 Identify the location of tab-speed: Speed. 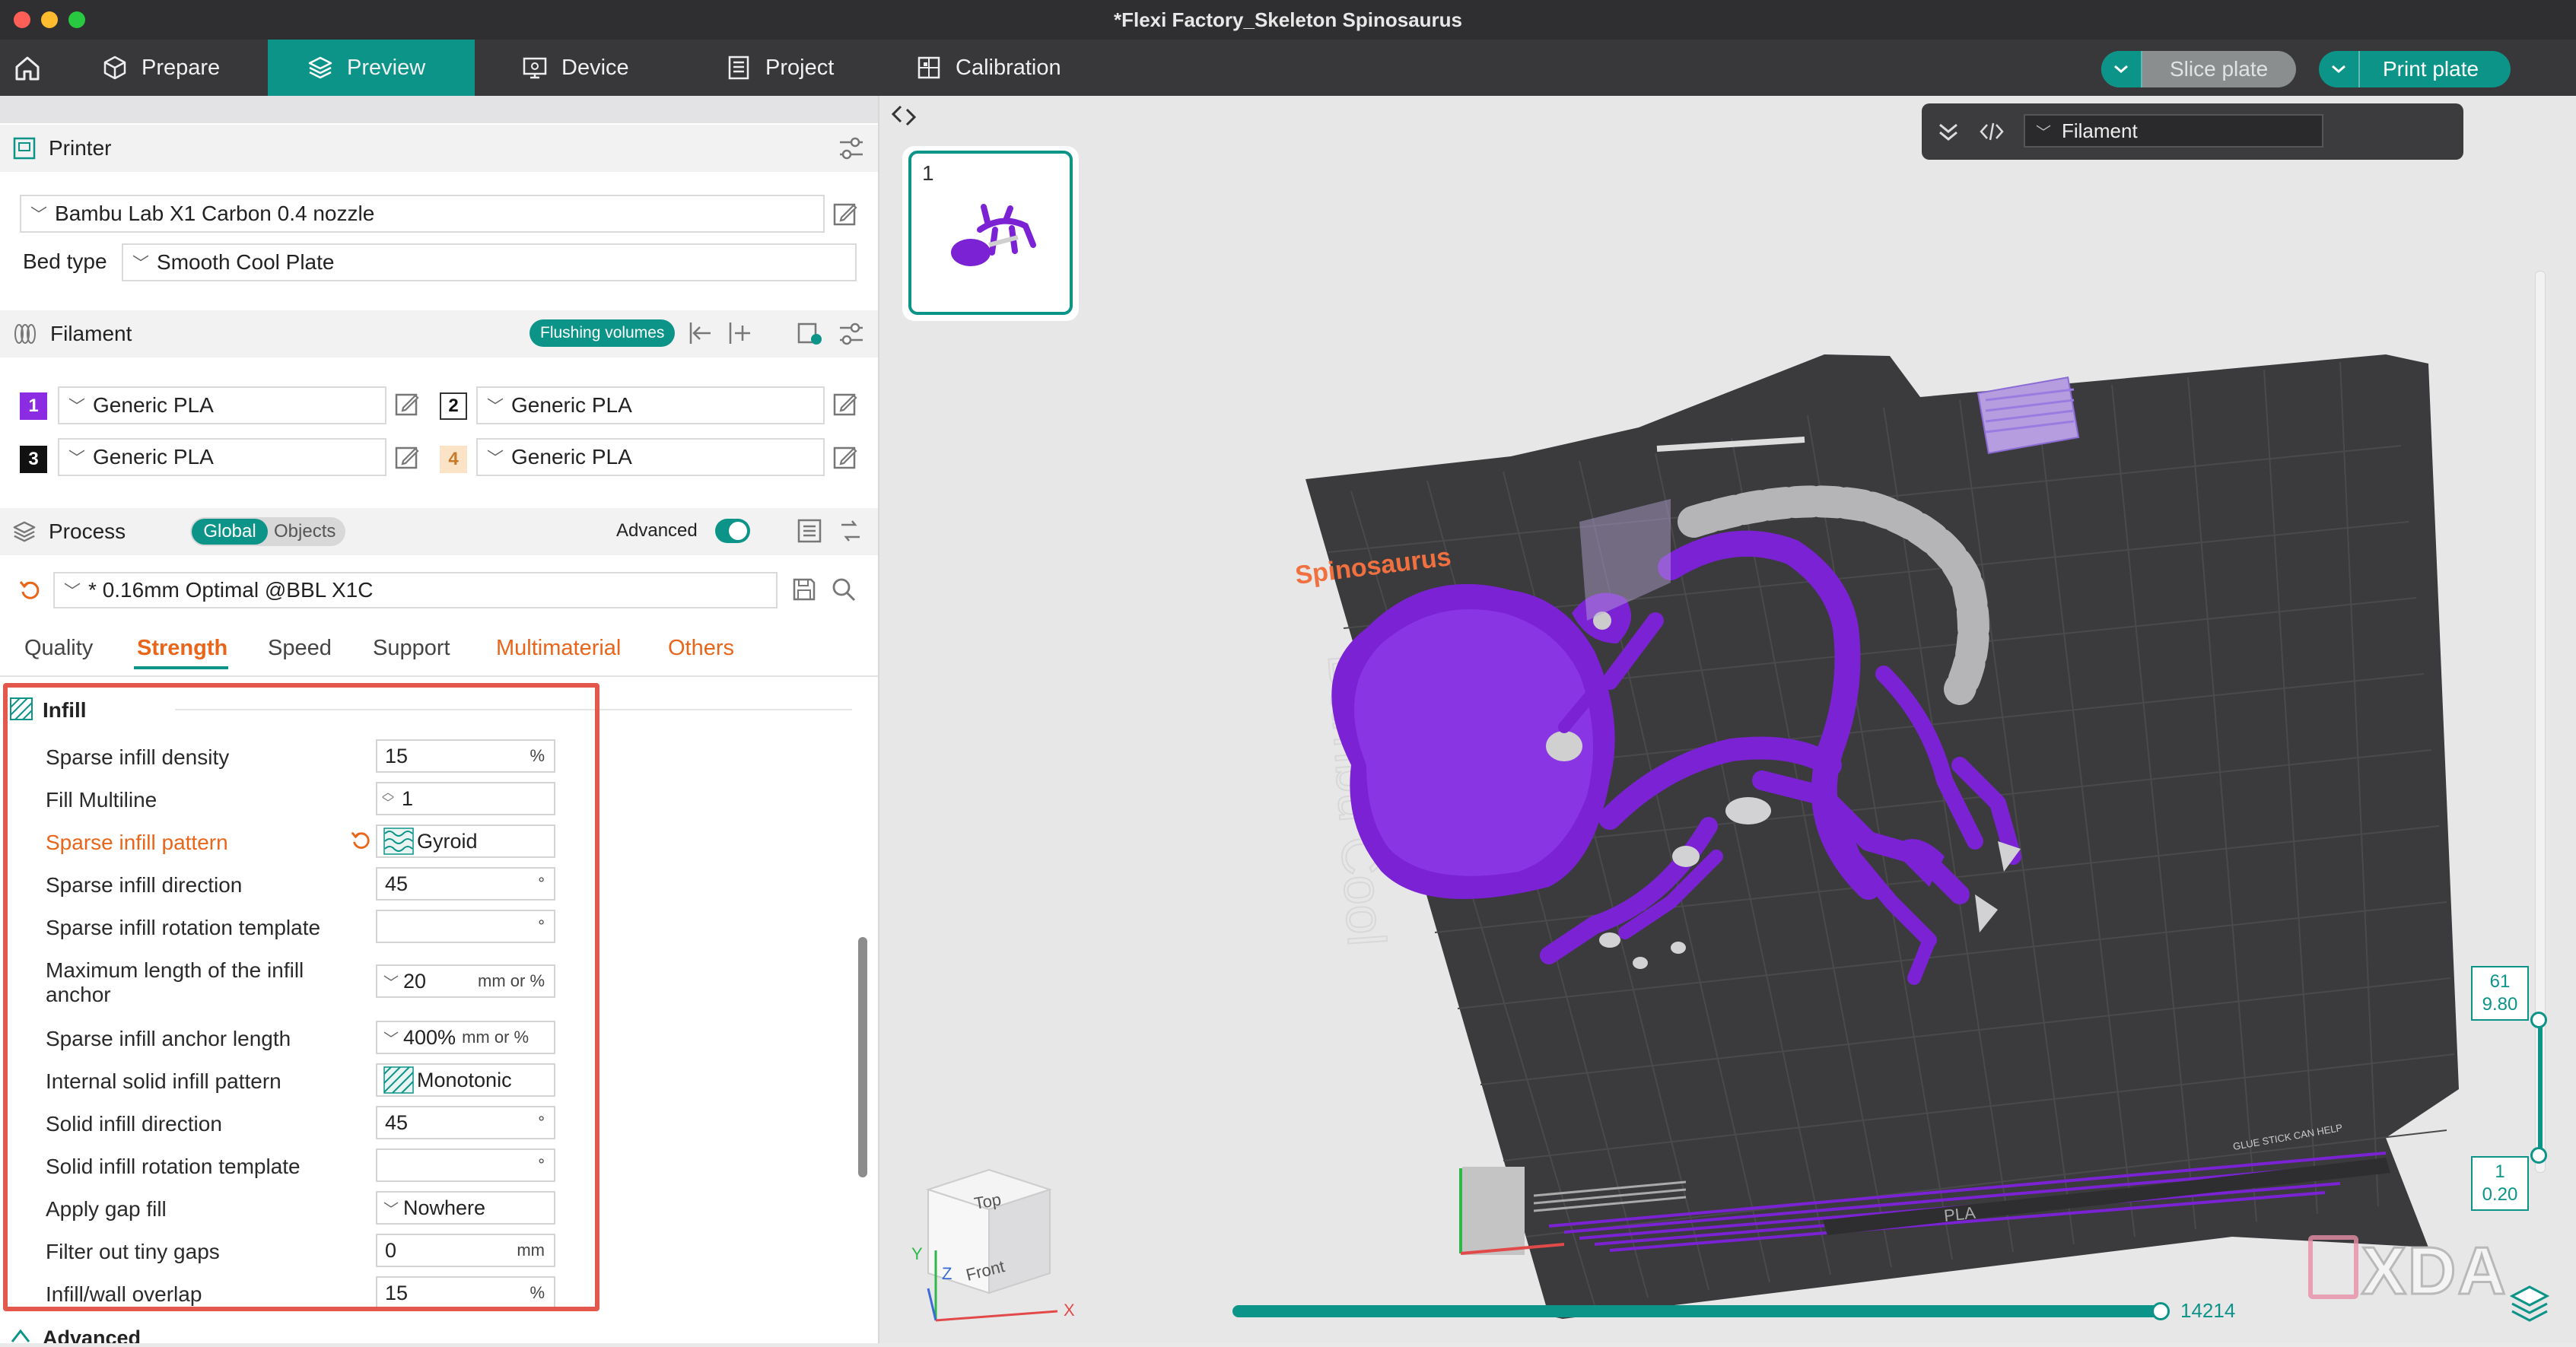
(300, 648).